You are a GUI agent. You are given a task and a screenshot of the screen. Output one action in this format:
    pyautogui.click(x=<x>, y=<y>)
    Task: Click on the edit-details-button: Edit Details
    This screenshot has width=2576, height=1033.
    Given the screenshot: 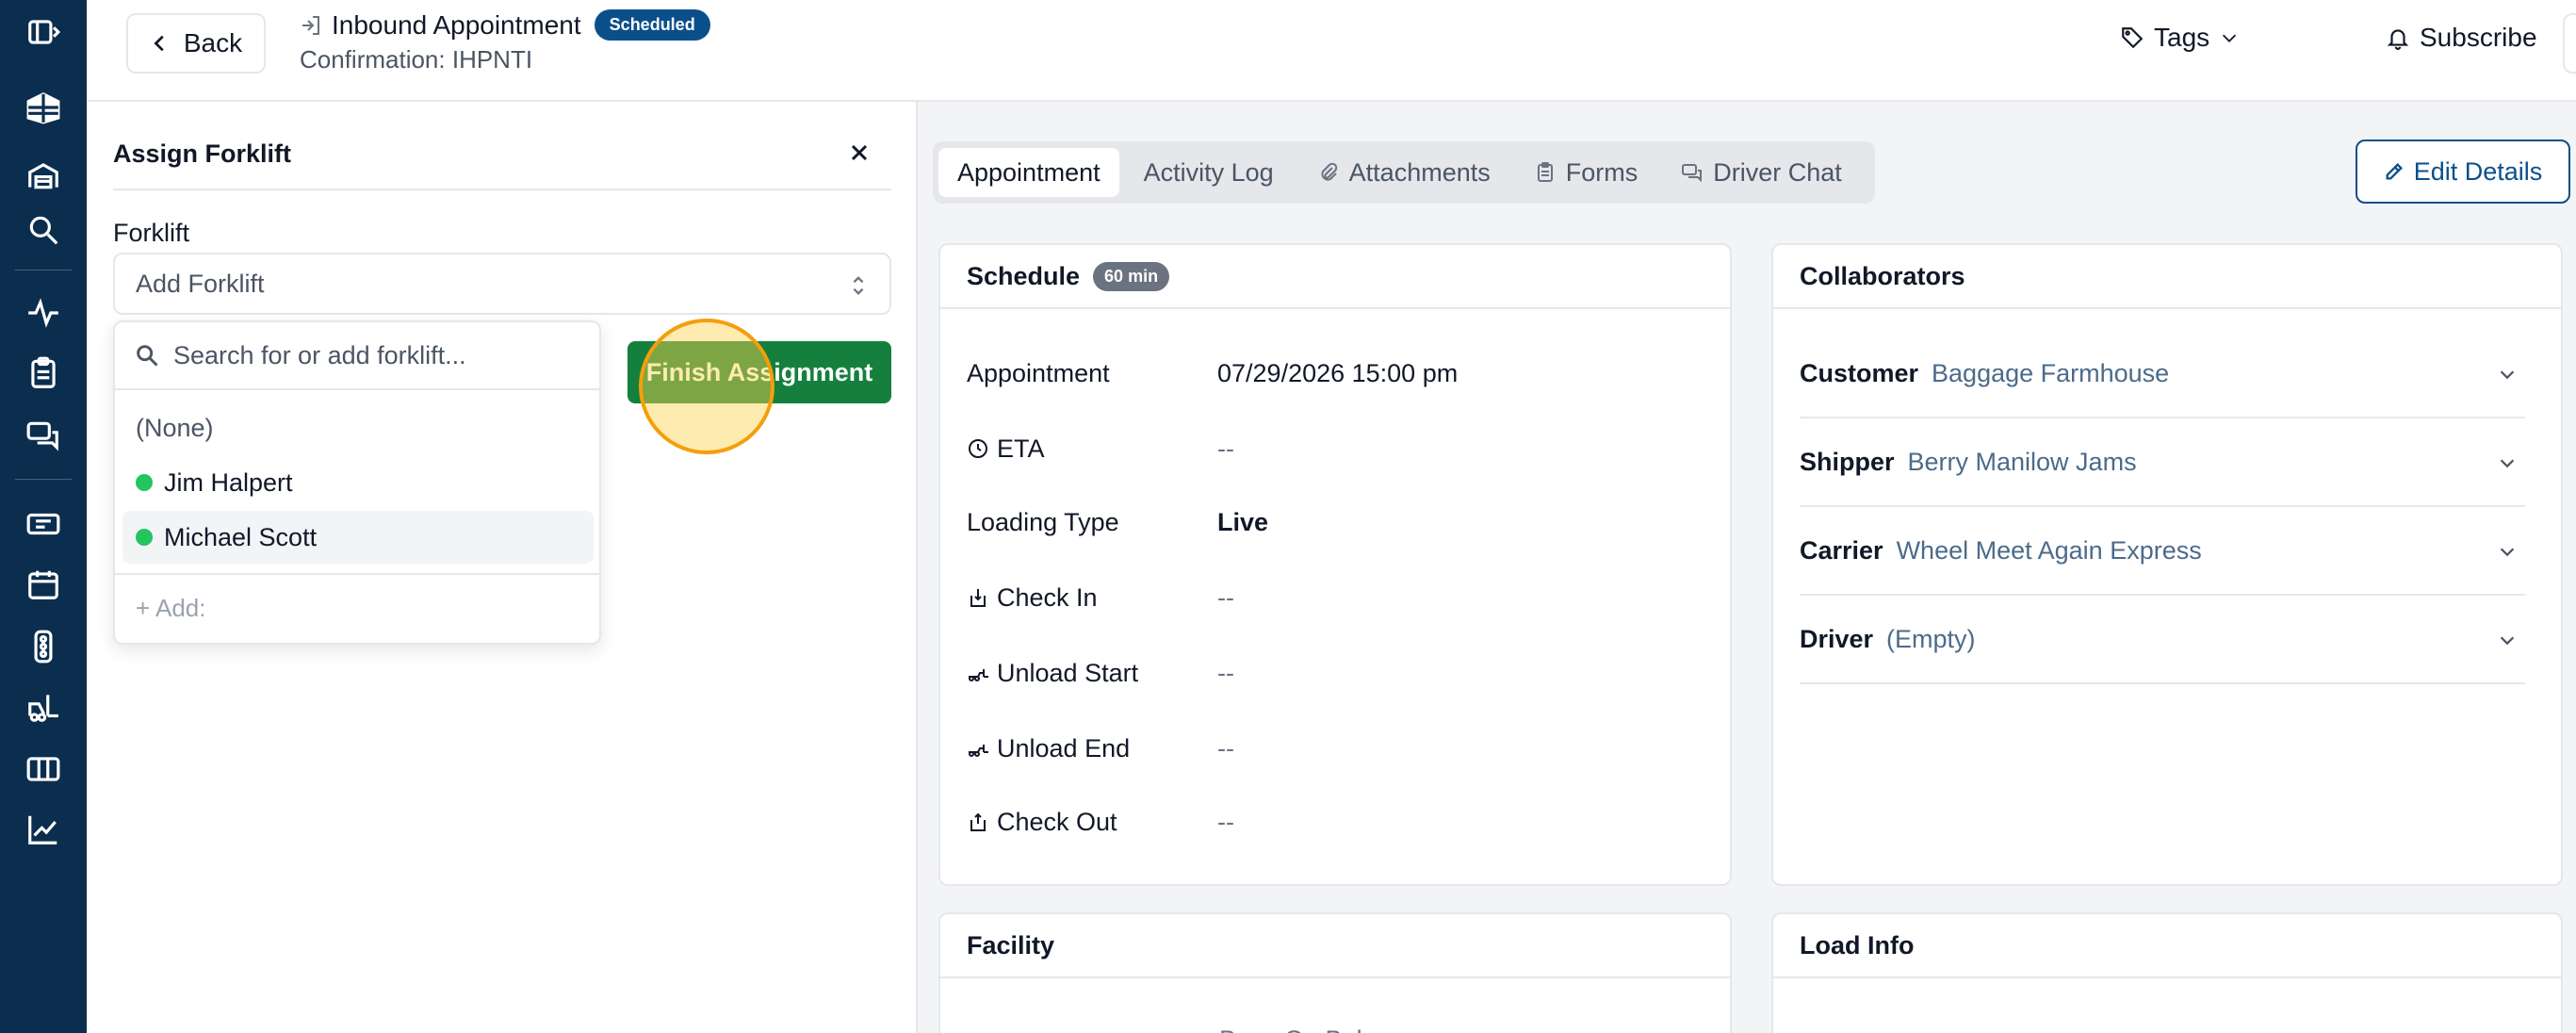 What is the action you would take?
    pyautogui.click(x=2463, y=171)
    